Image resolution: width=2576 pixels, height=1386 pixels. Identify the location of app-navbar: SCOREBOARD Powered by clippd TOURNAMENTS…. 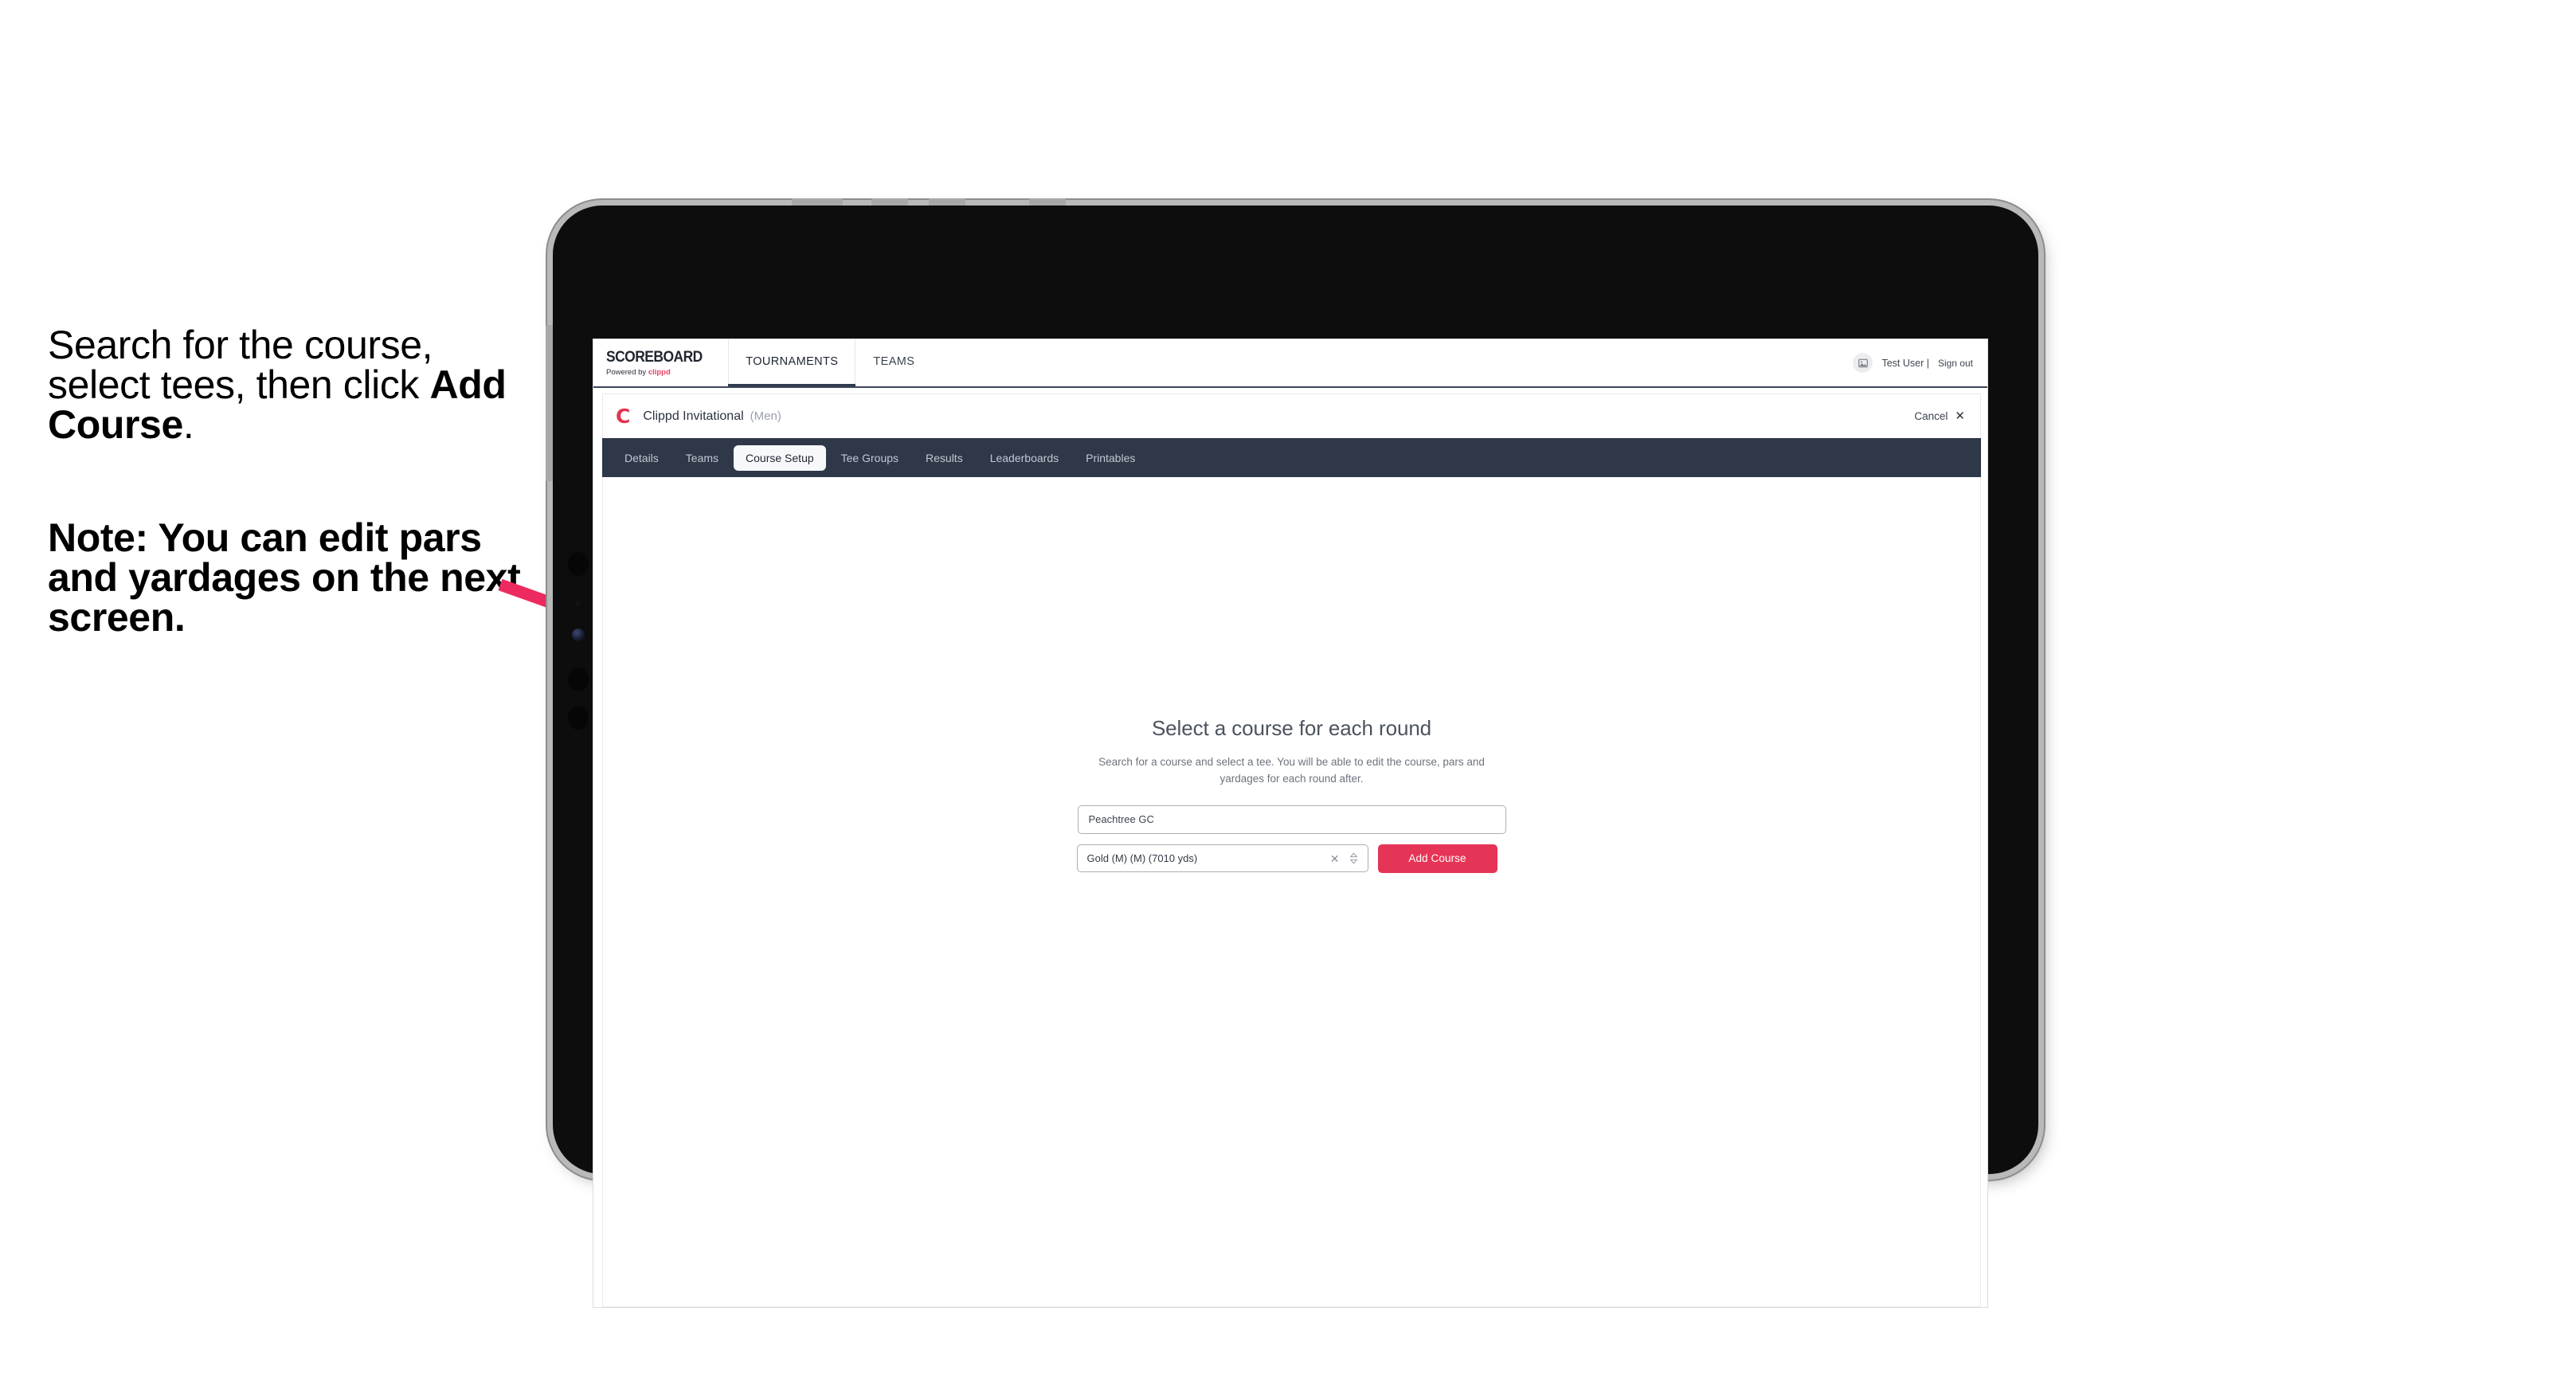
(1290, 363).